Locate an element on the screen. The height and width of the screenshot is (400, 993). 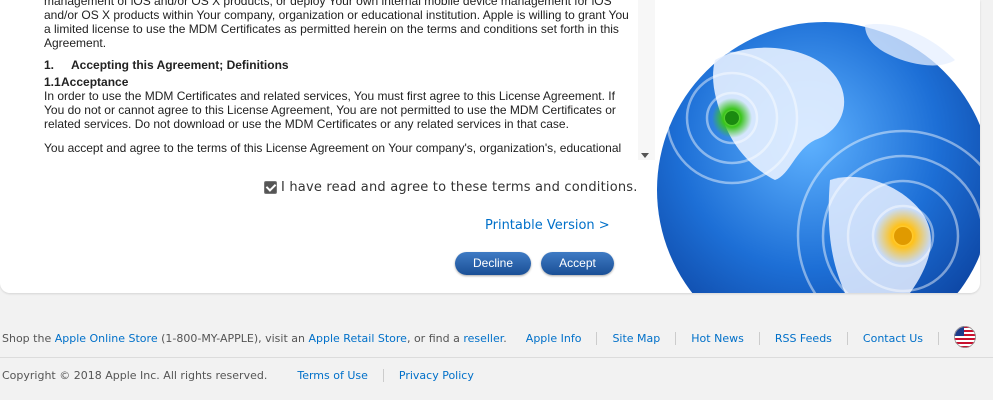
subsection-heading: 1.1Acceptance is located at coordinates (339, 82).